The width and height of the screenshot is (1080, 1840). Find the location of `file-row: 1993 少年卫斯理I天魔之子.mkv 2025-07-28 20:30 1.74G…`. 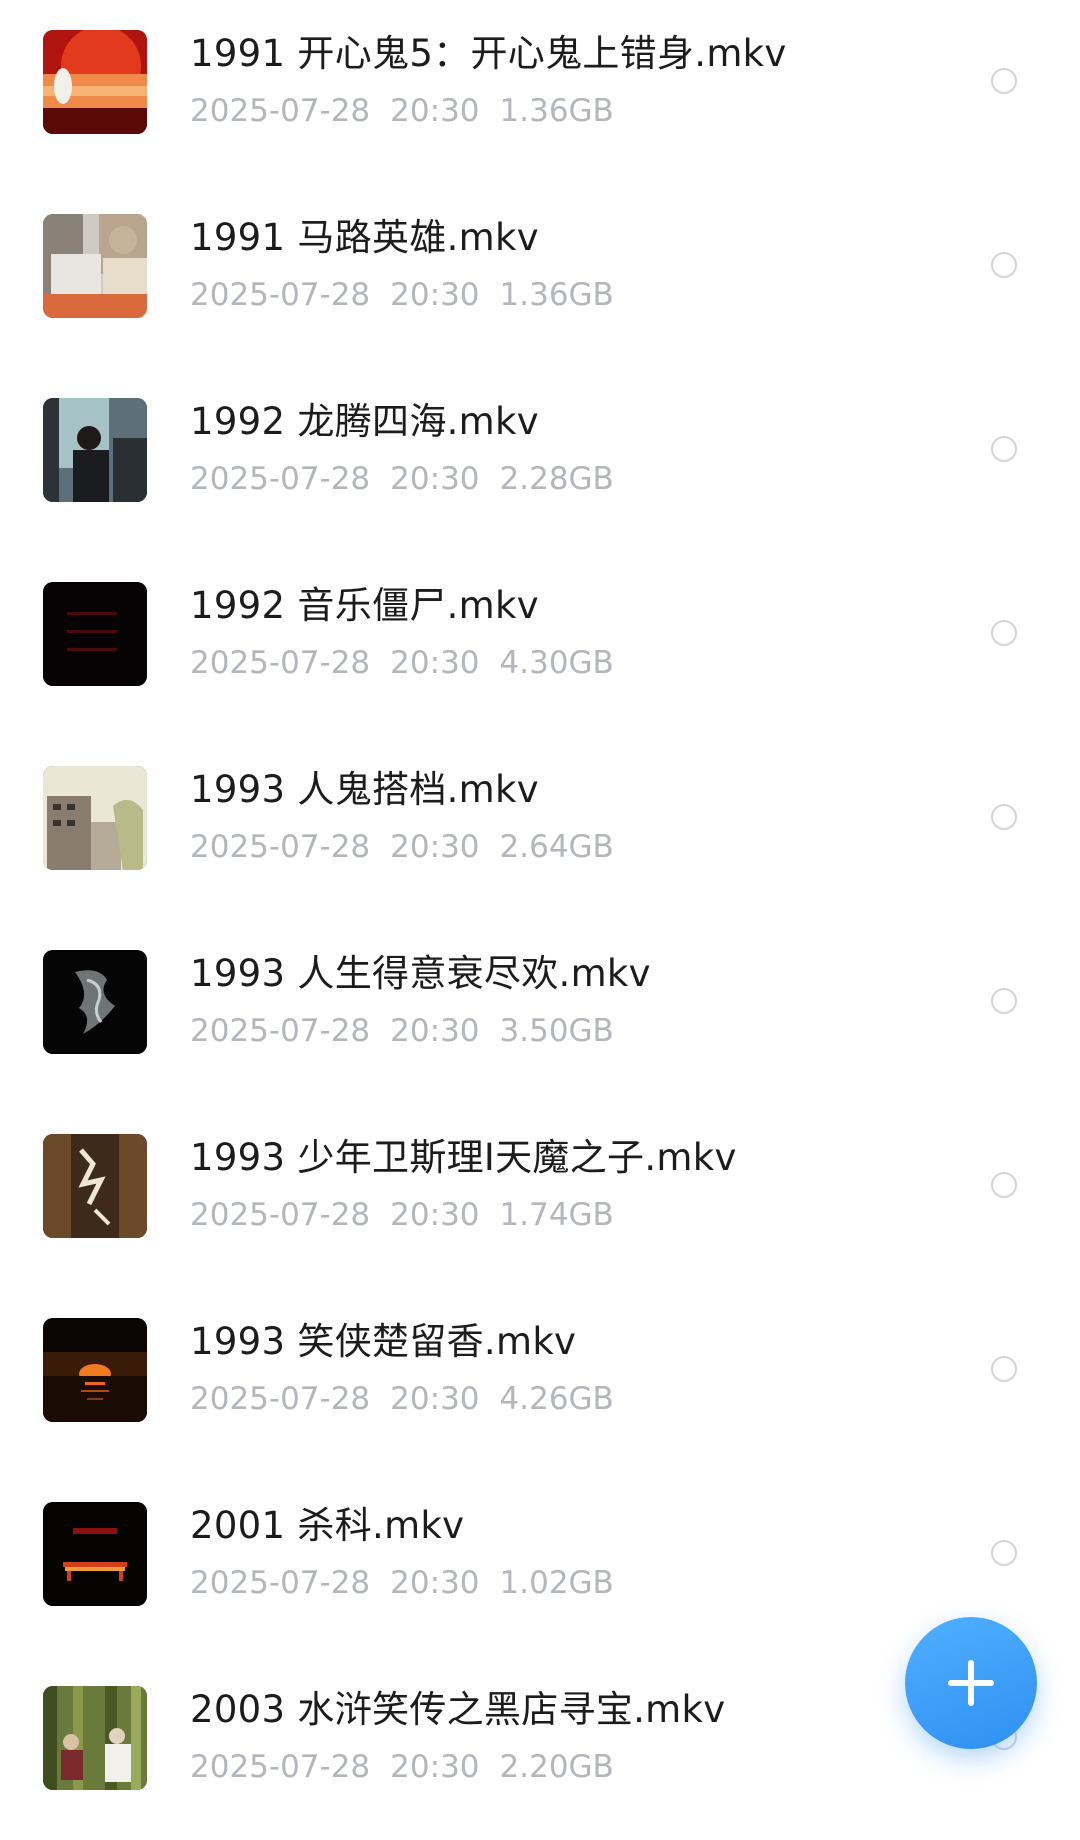

file-row: 1993 少年卫斯理I天魔之子.mkv 2025-07-28 20:30 1.74G… is located at coordinates (540, 1196).